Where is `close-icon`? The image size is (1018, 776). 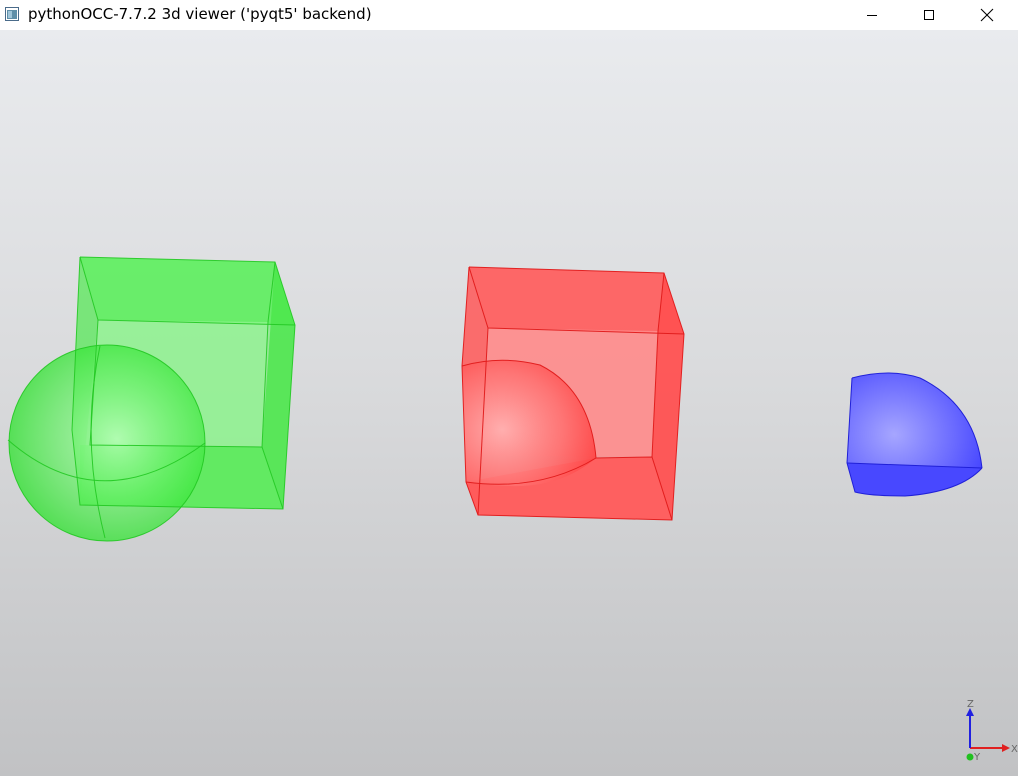
close-icon is located at coordinates (987, 15).